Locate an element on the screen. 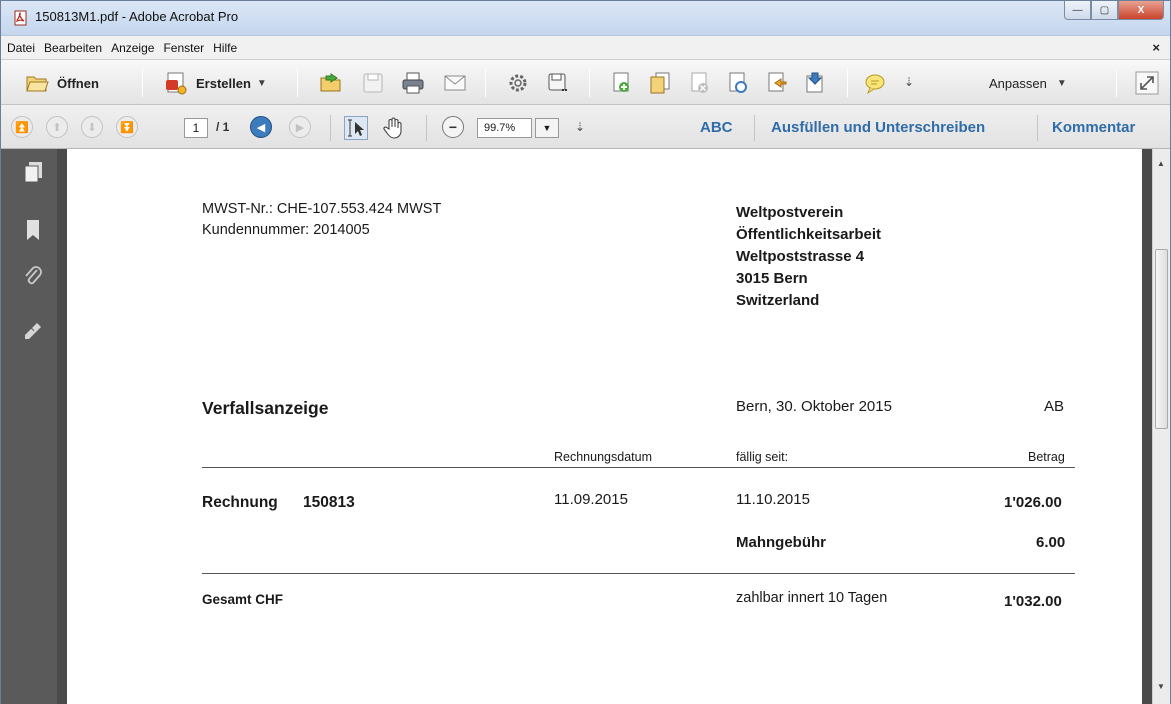  folder-open-icon is located at coordinates (37, 84).